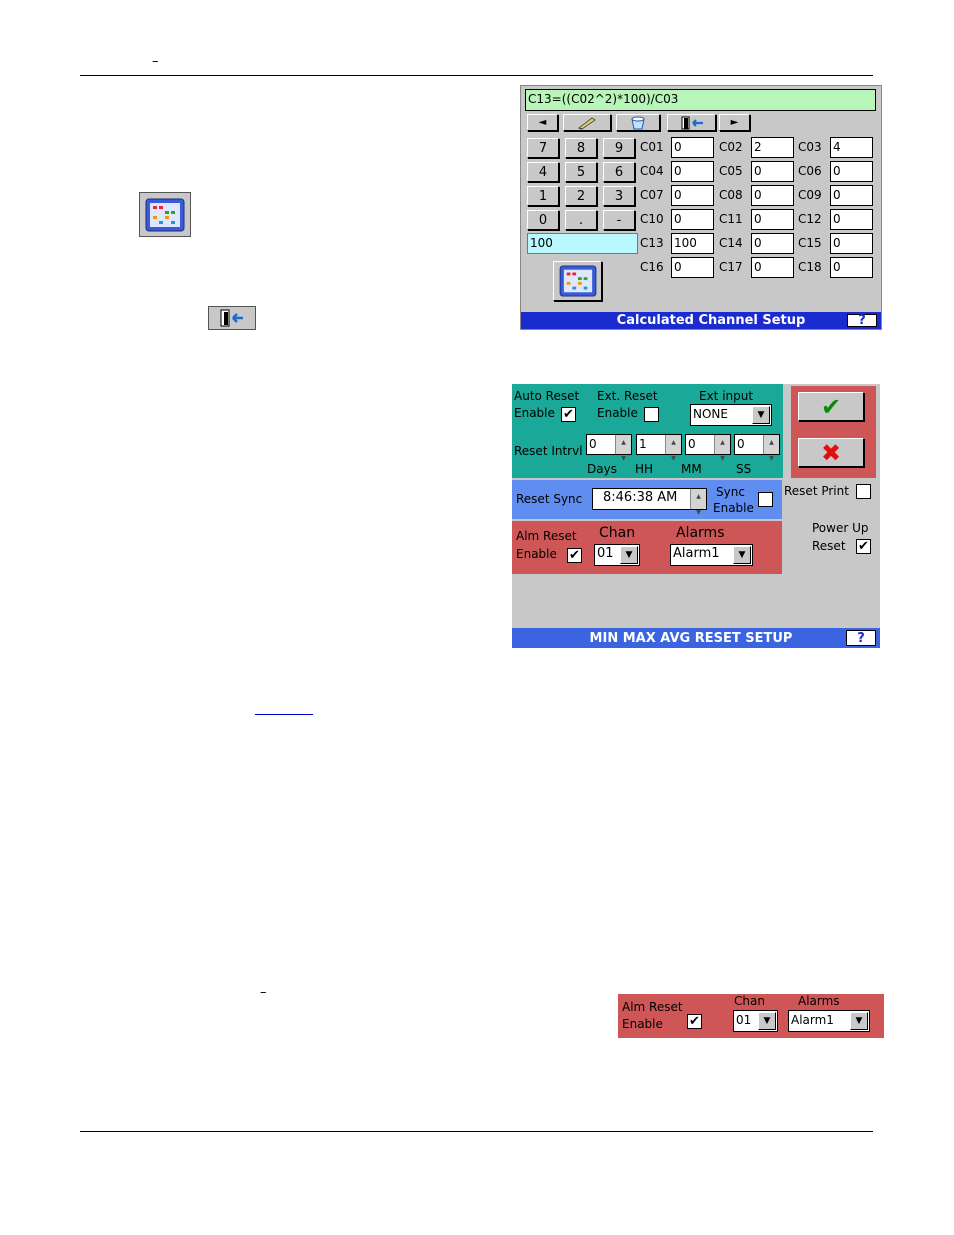  I want to click on left-arrow-icon: ◄, so click(542, 122).